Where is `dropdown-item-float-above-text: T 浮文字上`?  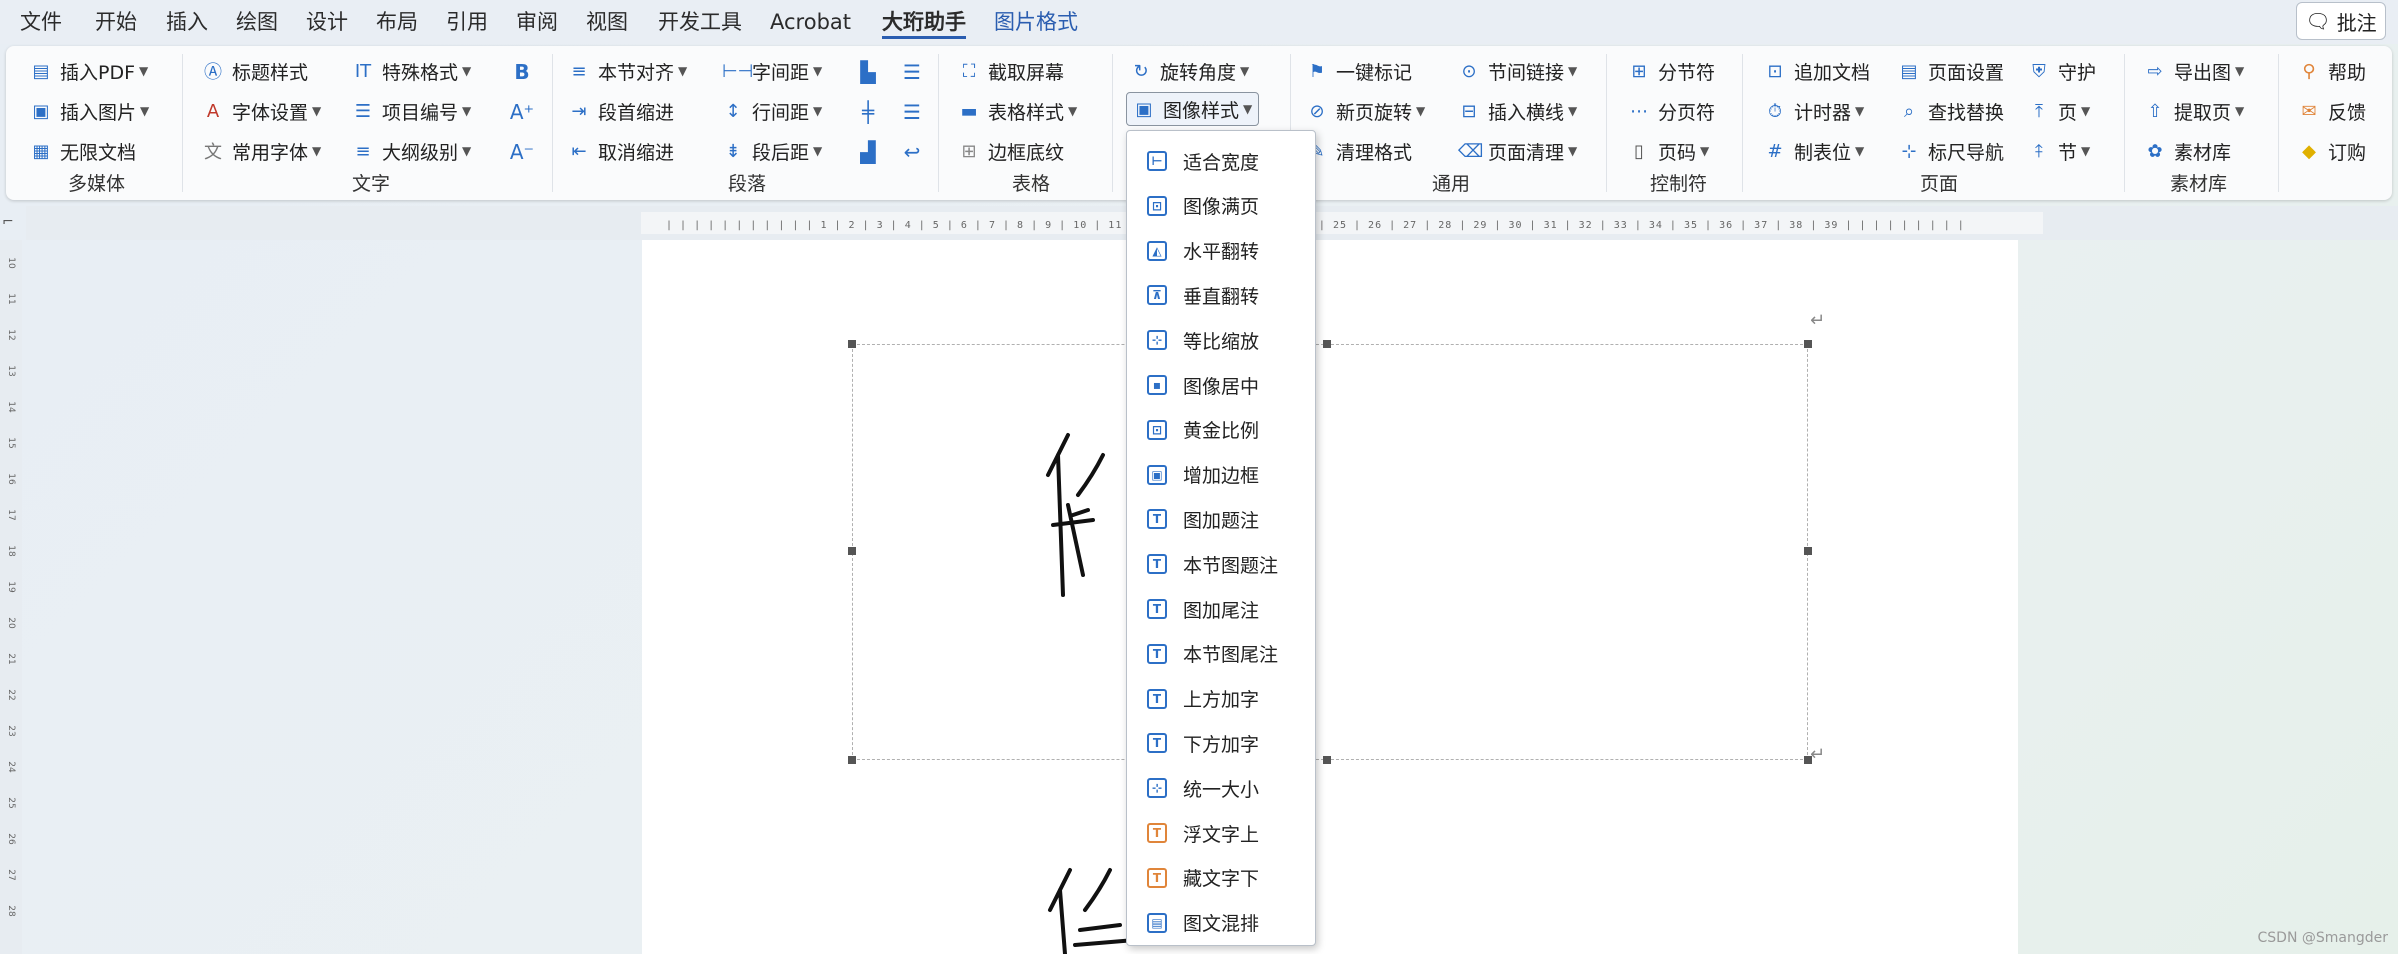 dropdown-item-float-above-text: T 浮文字上 is located at coordinates (1221, 833).